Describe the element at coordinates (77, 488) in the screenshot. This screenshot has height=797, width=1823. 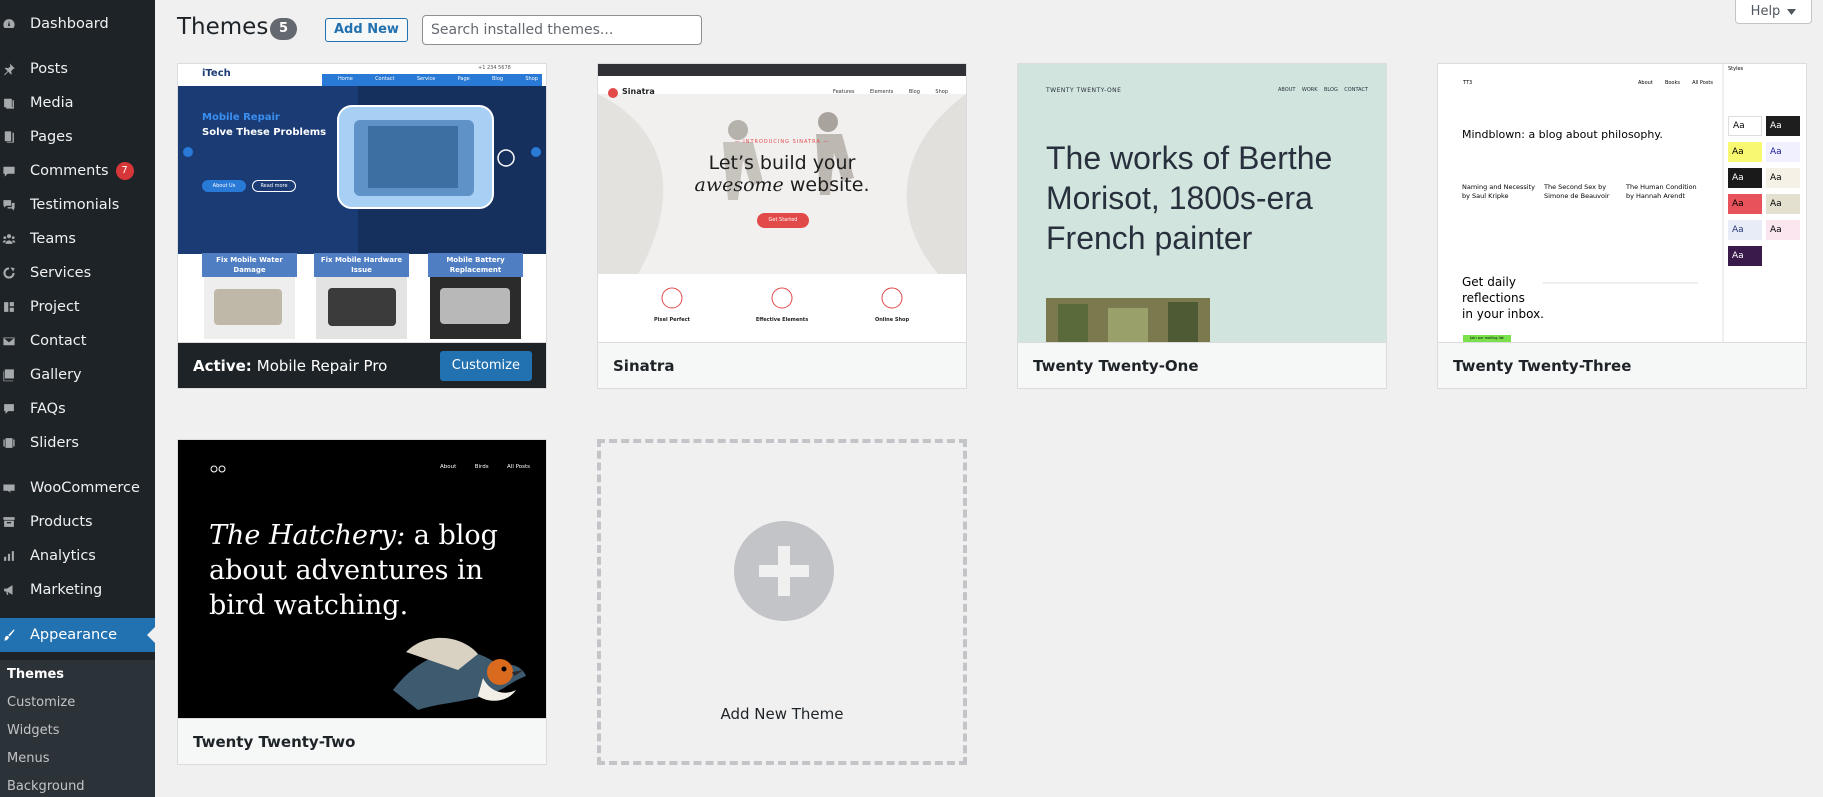
I see `sidebar-item-woocommerce: WooCommerce` at that location.